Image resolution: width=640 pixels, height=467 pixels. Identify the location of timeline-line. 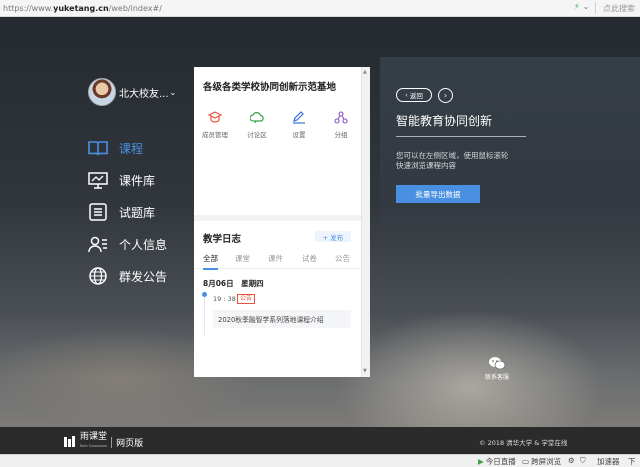
(204, 315).